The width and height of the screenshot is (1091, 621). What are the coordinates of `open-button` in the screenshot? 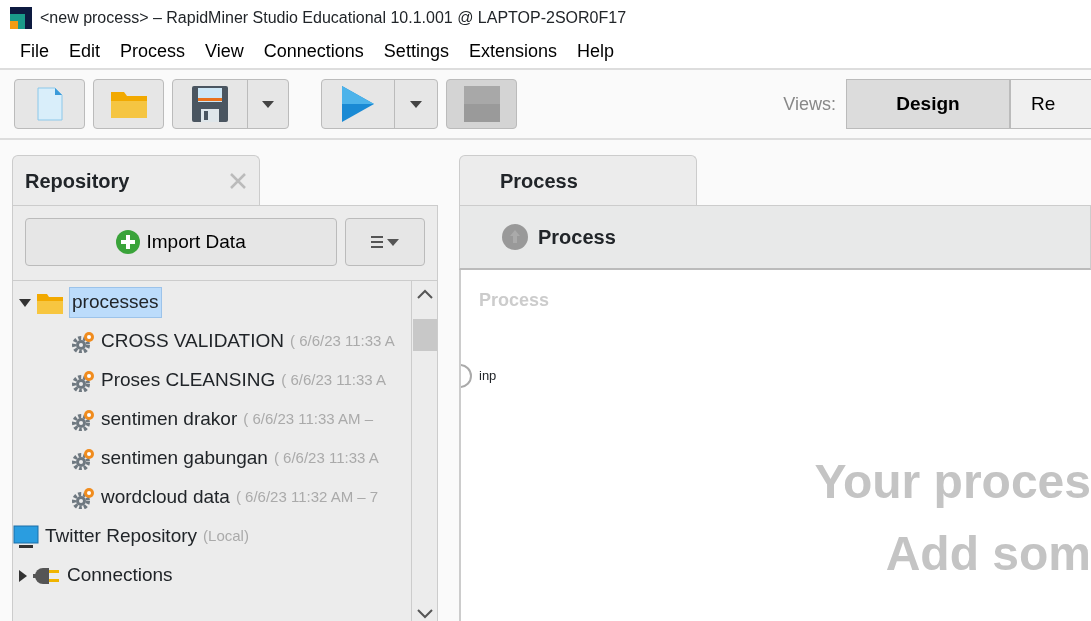 It's located at (128, 104).